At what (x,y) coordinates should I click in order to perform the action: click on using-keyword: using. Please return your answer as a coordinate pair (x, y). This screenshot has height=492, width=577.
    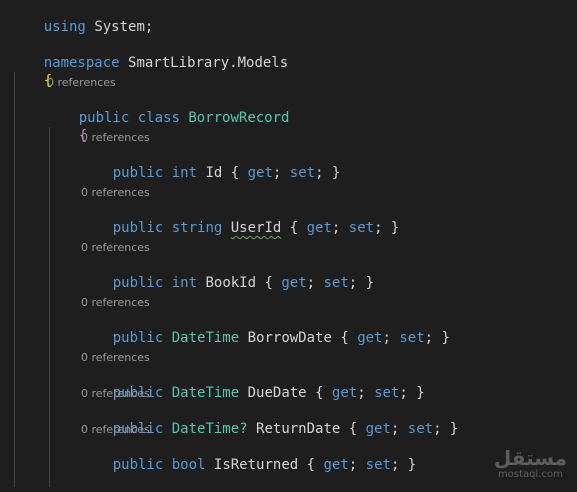
    Looking at the image, I should click on (64, 27).